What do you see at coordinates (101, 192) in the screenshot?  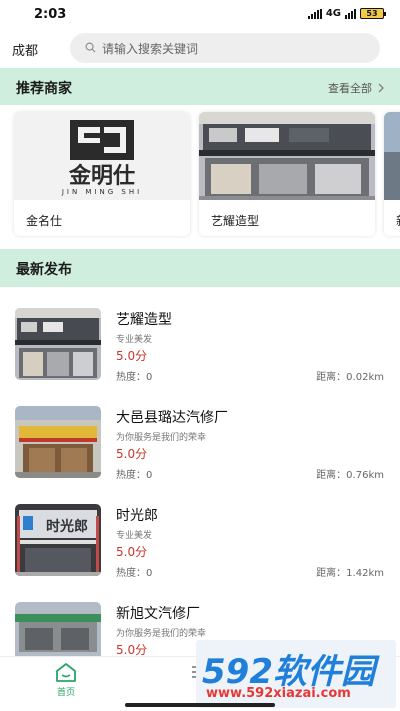 I see `svg-text: JIN MING SHI` at bounding box center [101, 192].